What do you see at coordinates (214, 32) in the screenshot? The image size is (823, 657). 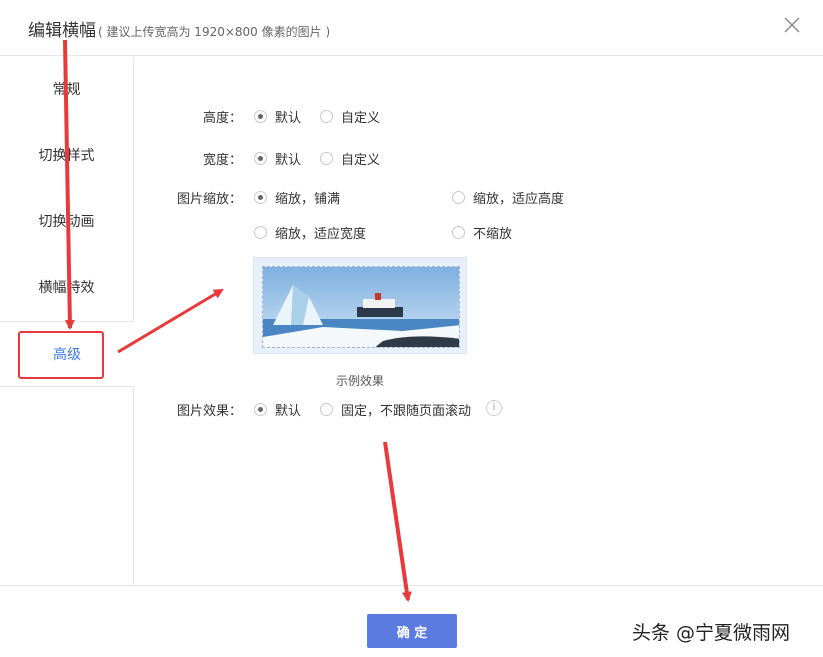 I see `dialog-subtitle: ( 建议上传宽高为 1920×800 像素的图片 )` at bounding box center [214, 32].